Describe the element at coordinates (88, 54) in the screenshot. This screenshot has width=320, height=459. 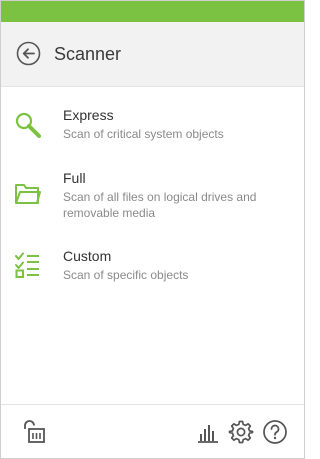
I see `page-title: Scanner` at that location.